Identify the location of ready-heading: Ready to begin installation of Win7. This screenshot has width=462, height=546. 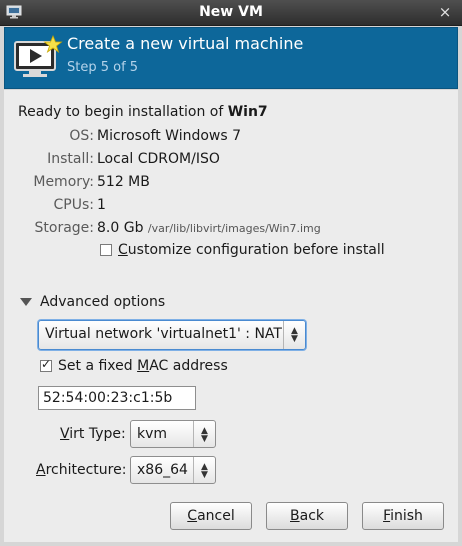
(143, 112).